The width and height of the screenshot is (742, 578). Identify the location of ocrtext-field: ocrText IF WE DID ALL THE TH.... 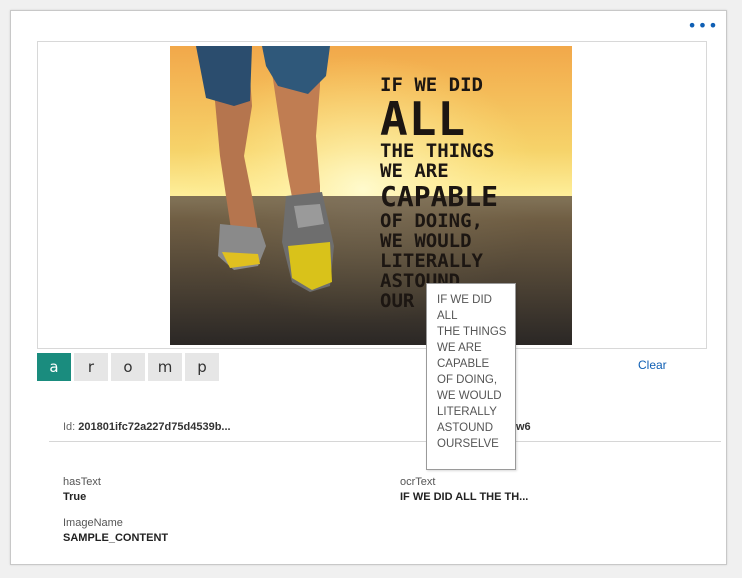
(464, 489).